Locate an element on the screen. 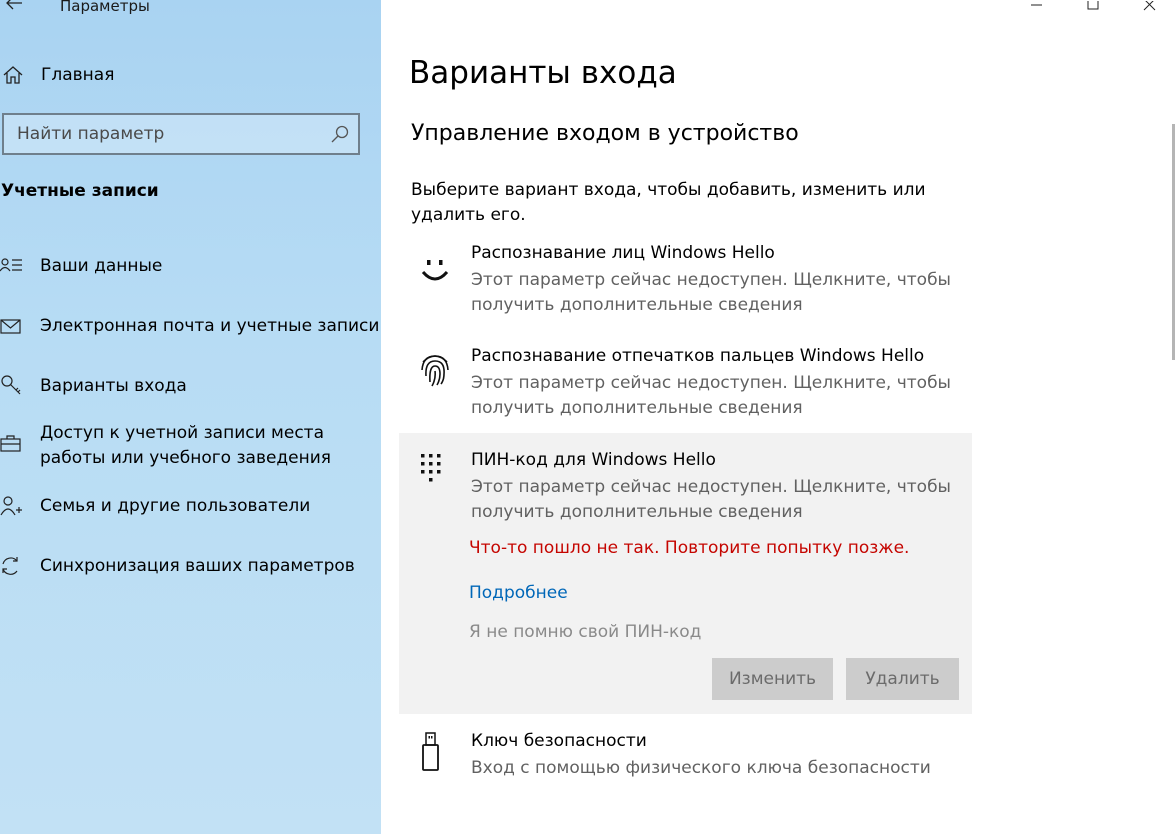 The height and width of the screenshot is (834, 1176). back-button is located at coordinates (14, 6).